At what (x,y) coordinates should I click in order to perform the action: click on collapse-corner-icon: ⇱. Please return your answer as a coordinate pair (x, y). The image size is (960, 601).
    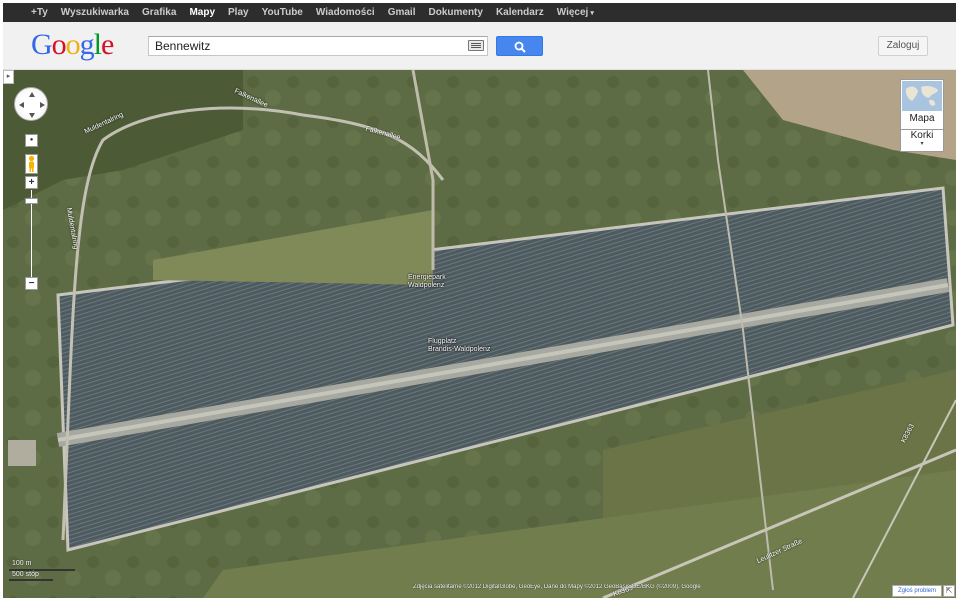
    Looking at the image, I should click on (949, 591).